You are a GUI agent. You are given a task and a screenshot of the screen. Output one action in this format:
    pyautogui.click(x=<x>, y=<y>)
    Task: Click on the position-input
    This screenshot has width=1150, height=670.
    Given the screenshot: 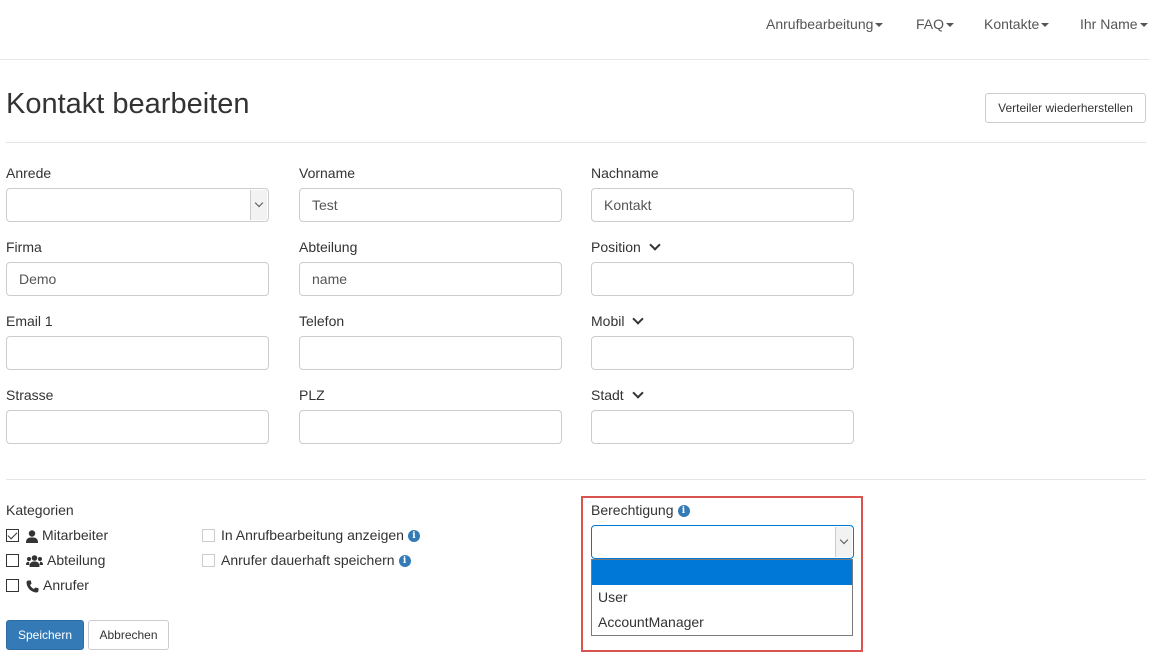 What is the action you would take?
    pyautogui.click(x=722, y=279)
    